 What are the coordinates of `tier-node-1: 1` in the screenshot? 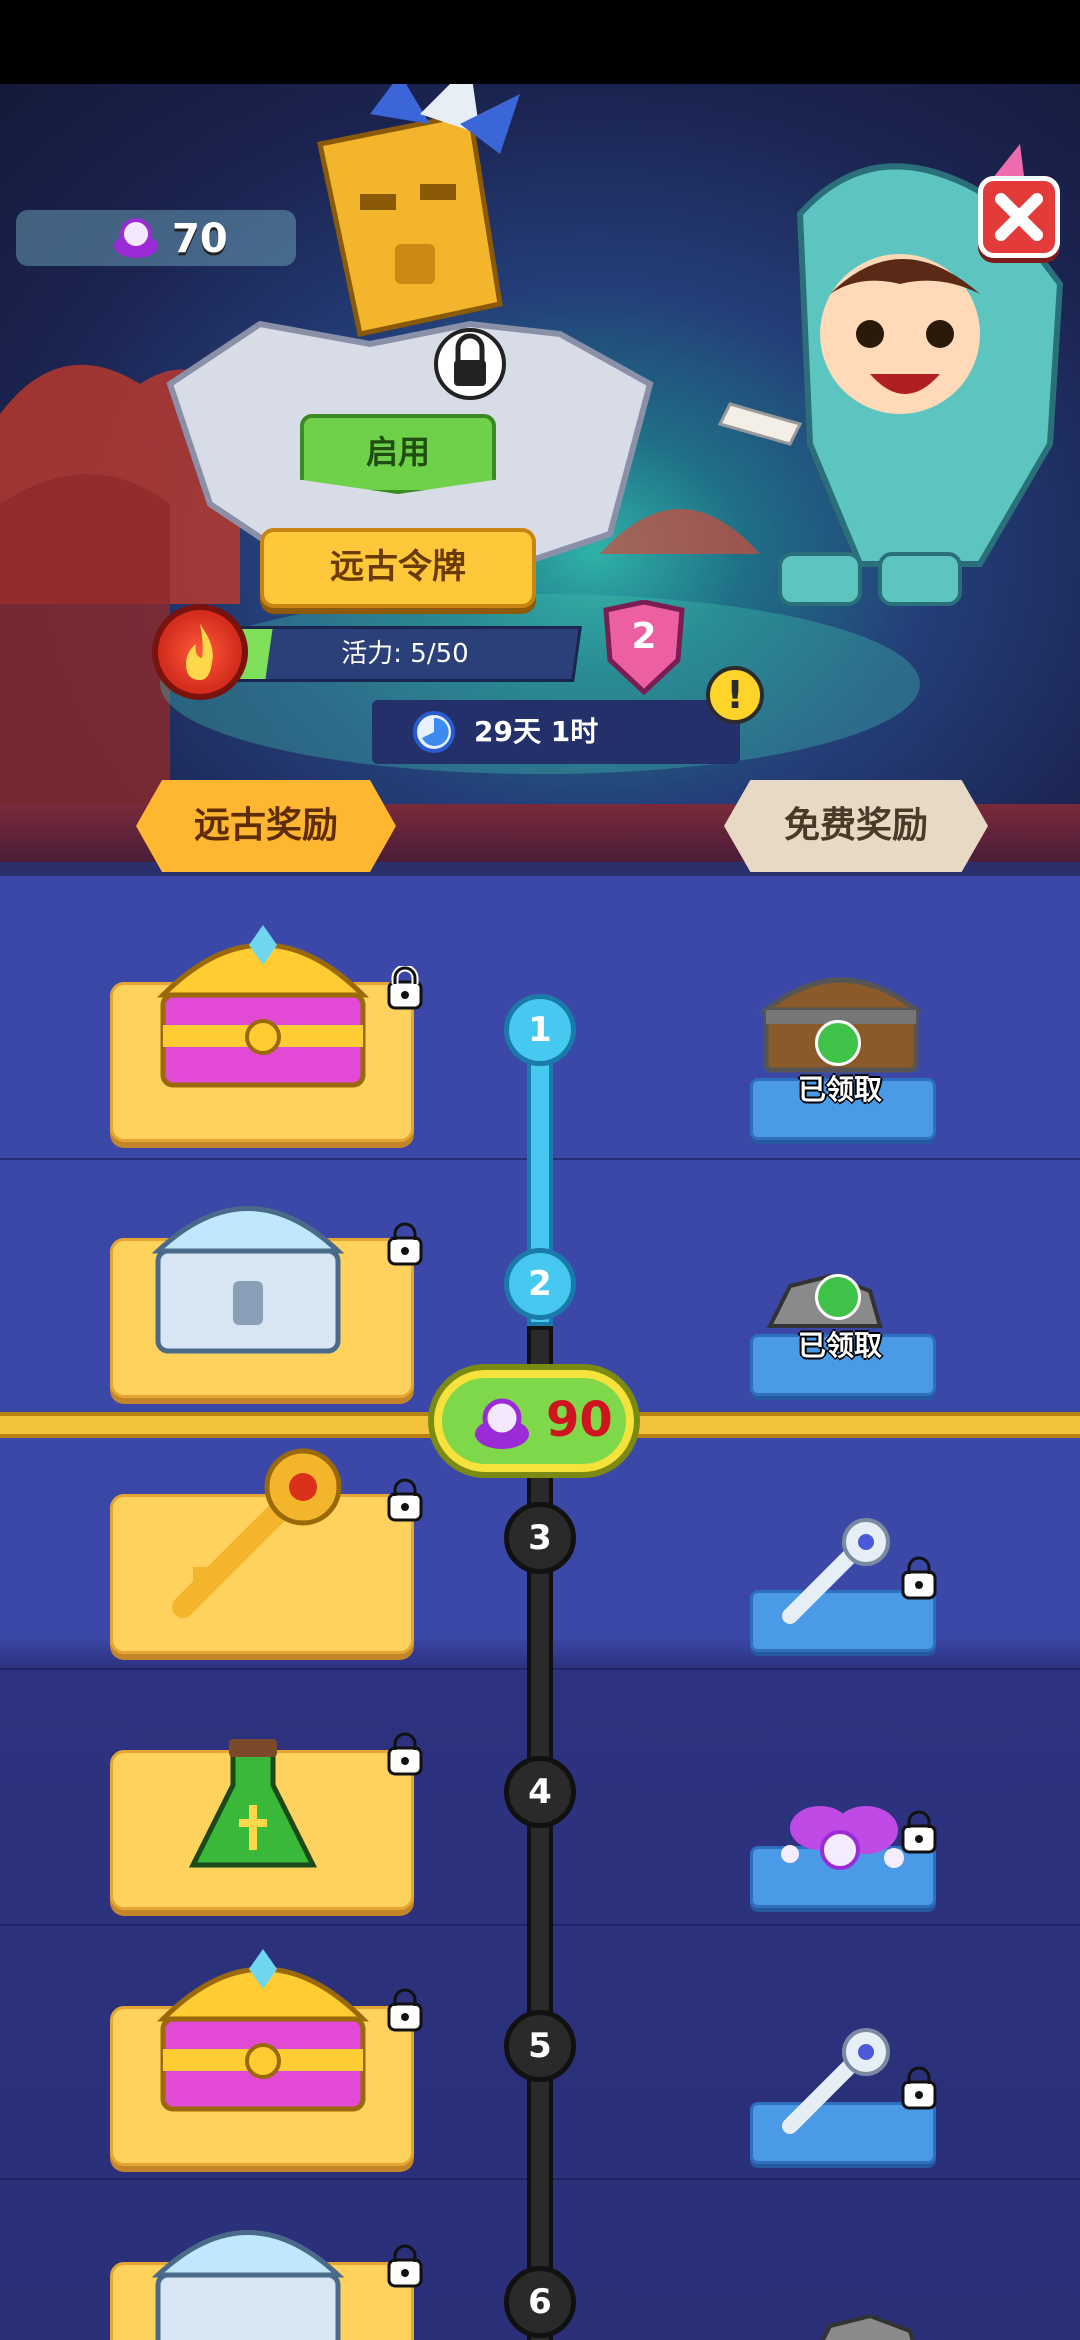 It's located at (540, 1030).